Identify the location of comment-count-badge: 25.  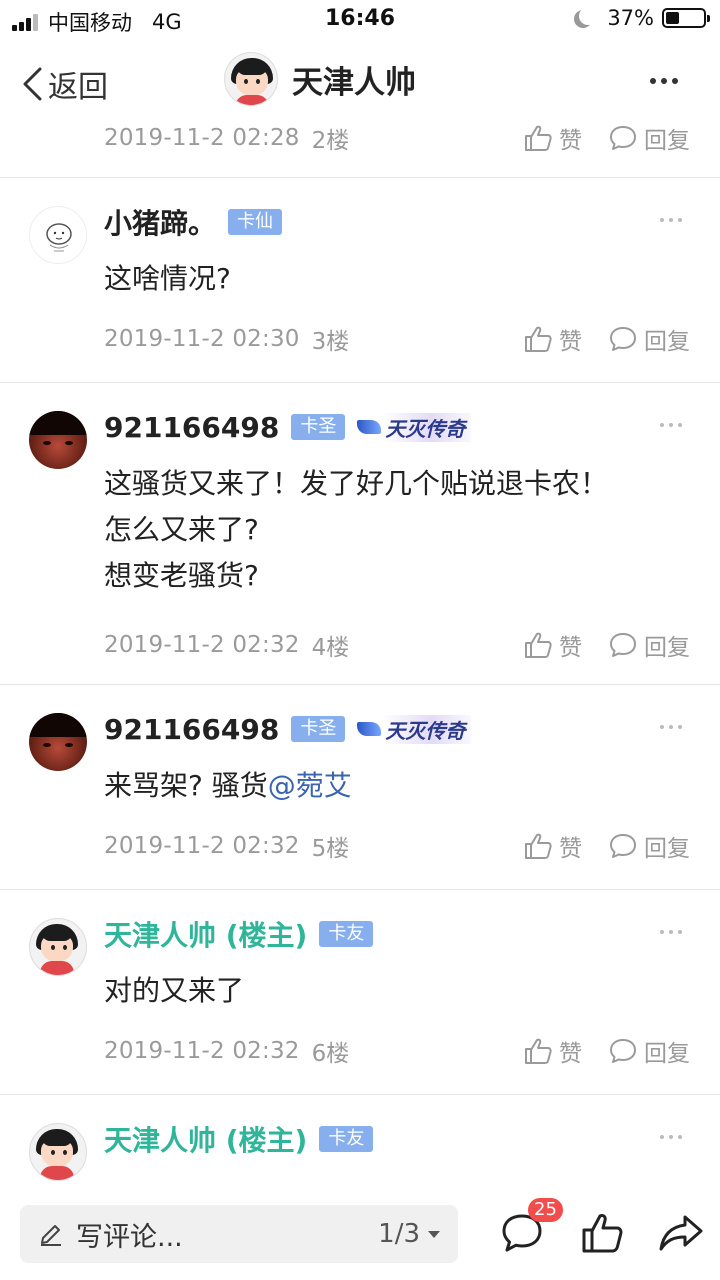
(545, 1210).